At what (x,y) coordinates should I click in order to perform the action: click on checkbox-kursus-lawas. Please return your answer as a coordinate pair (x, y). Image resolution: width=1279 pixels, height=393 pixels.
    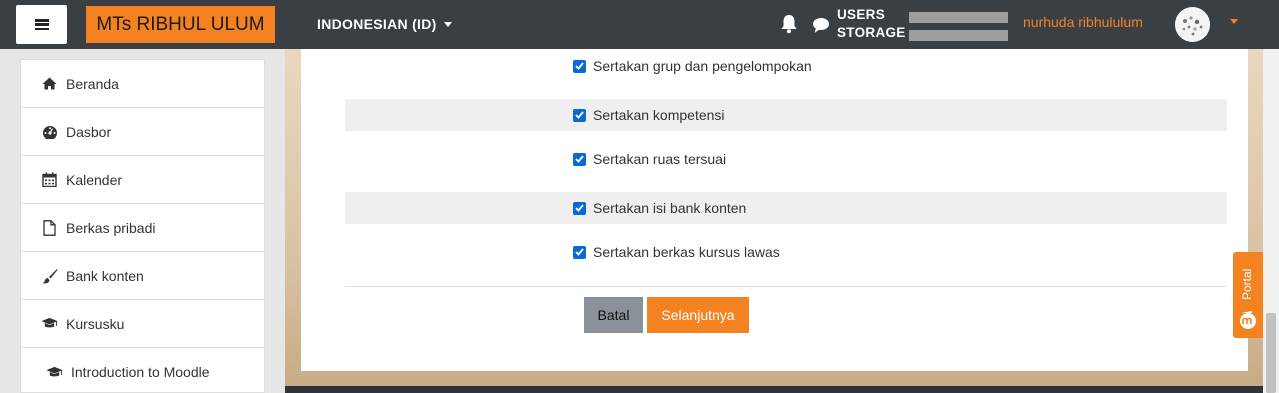
    Looking at the image, I should click on (579, 252).